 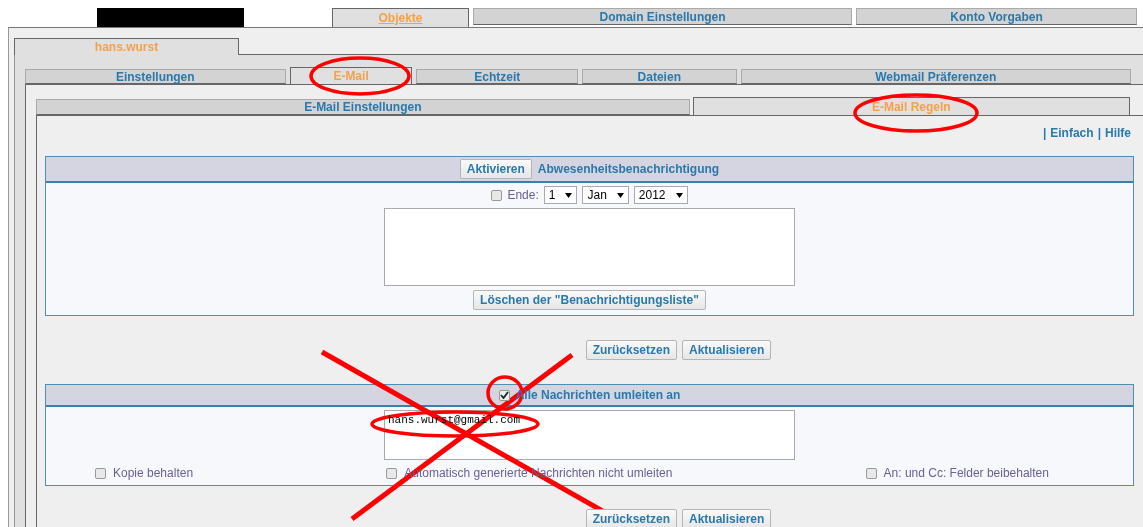 What do you see at coordinates (1072, 133) in the screenshot?
I see `help-link: Einfach` at bounding box center [1072, 133].